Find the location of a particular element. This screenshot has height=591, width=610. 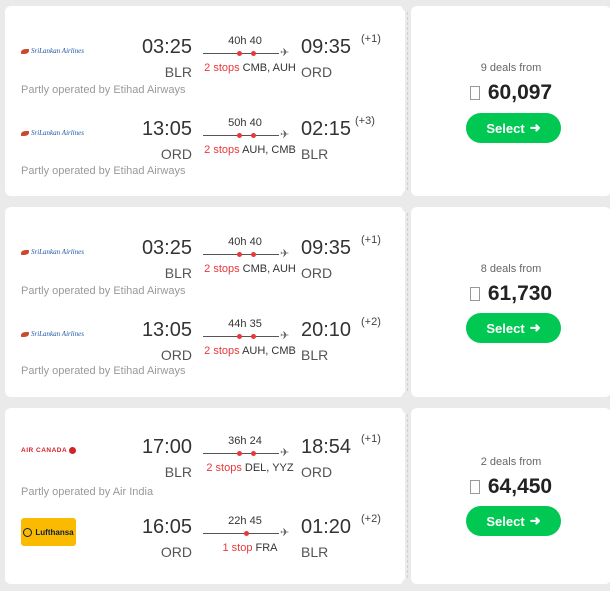

duration: 22h 45 is located at coordinates (245, 521).